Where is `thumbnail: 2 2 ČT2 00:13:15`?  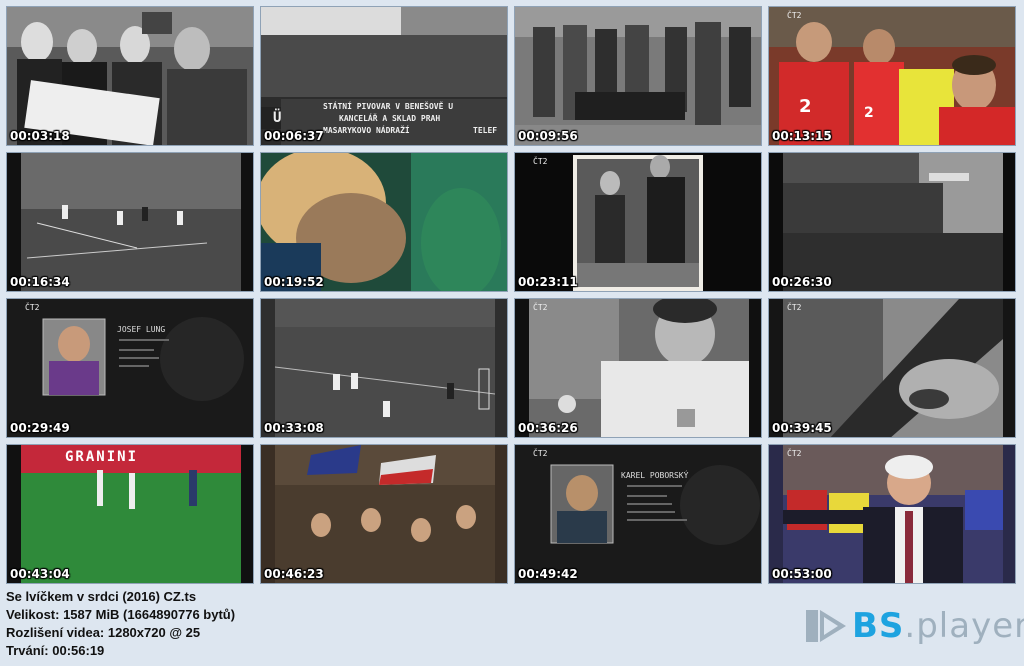
thumbnail: 2 2 ČT2 00:13:15 is located at coordinates (892, 76).